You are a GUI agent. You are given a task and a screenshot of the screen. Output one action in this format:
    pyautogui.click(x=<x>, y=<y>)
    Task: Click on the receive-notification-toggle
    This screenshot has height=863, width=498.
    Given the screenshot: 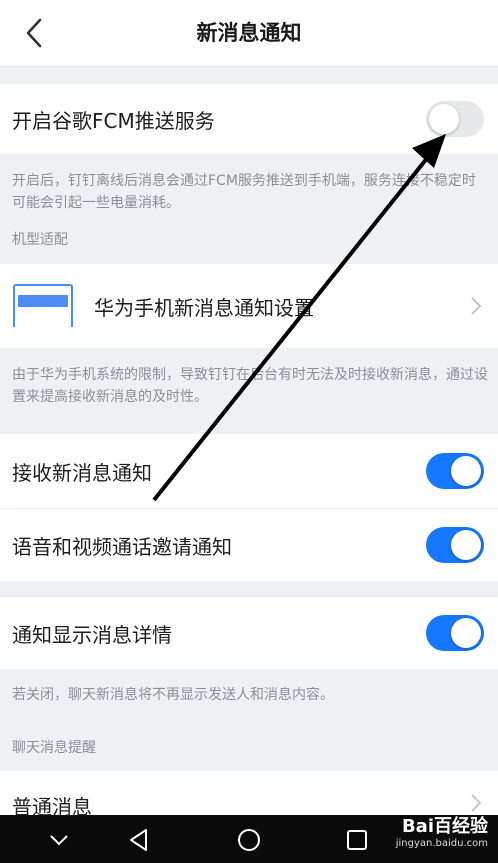 What is the action you would take?
    pyautogui.click(x=455, y=471)
    